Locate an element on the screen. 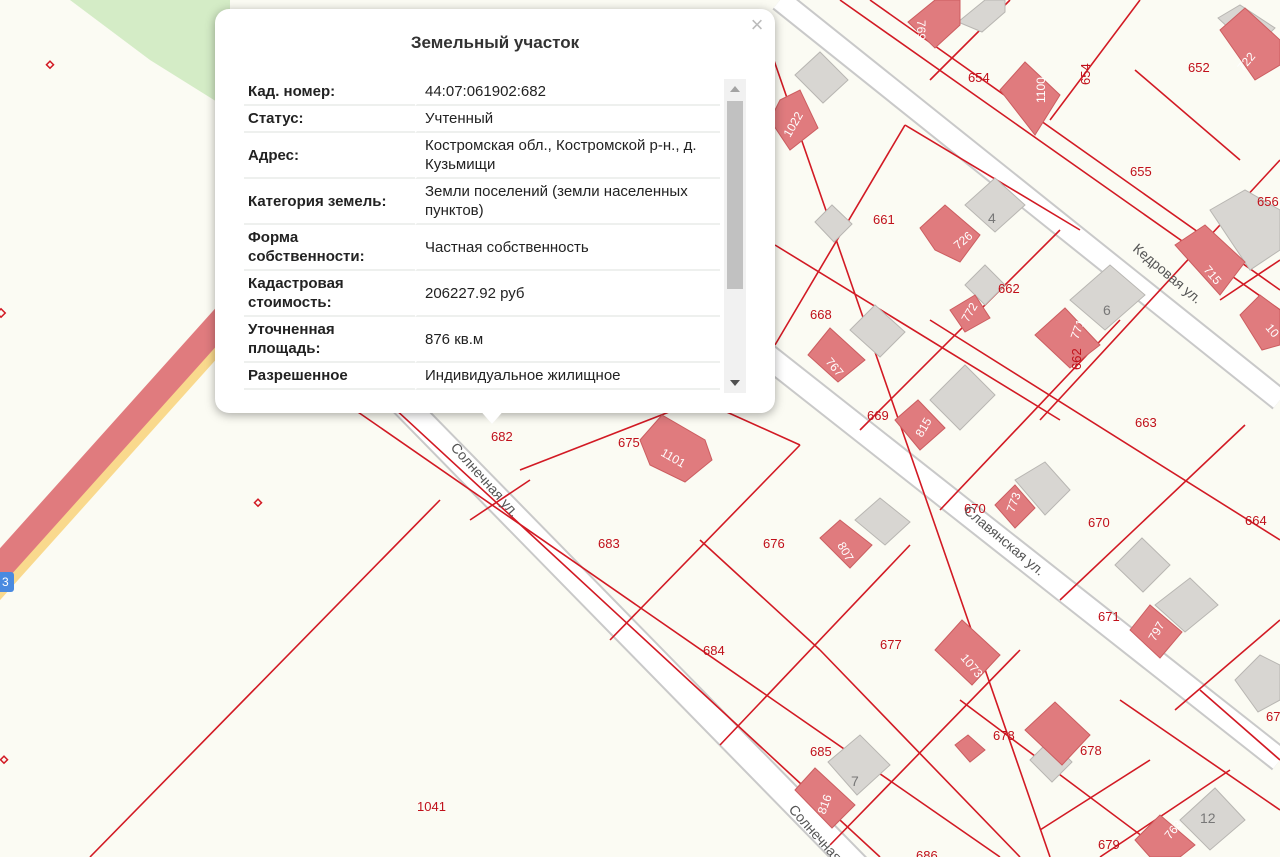 This screenshot has width=1280, height=857. house-number: 7 is located at coordinates (855, 781).